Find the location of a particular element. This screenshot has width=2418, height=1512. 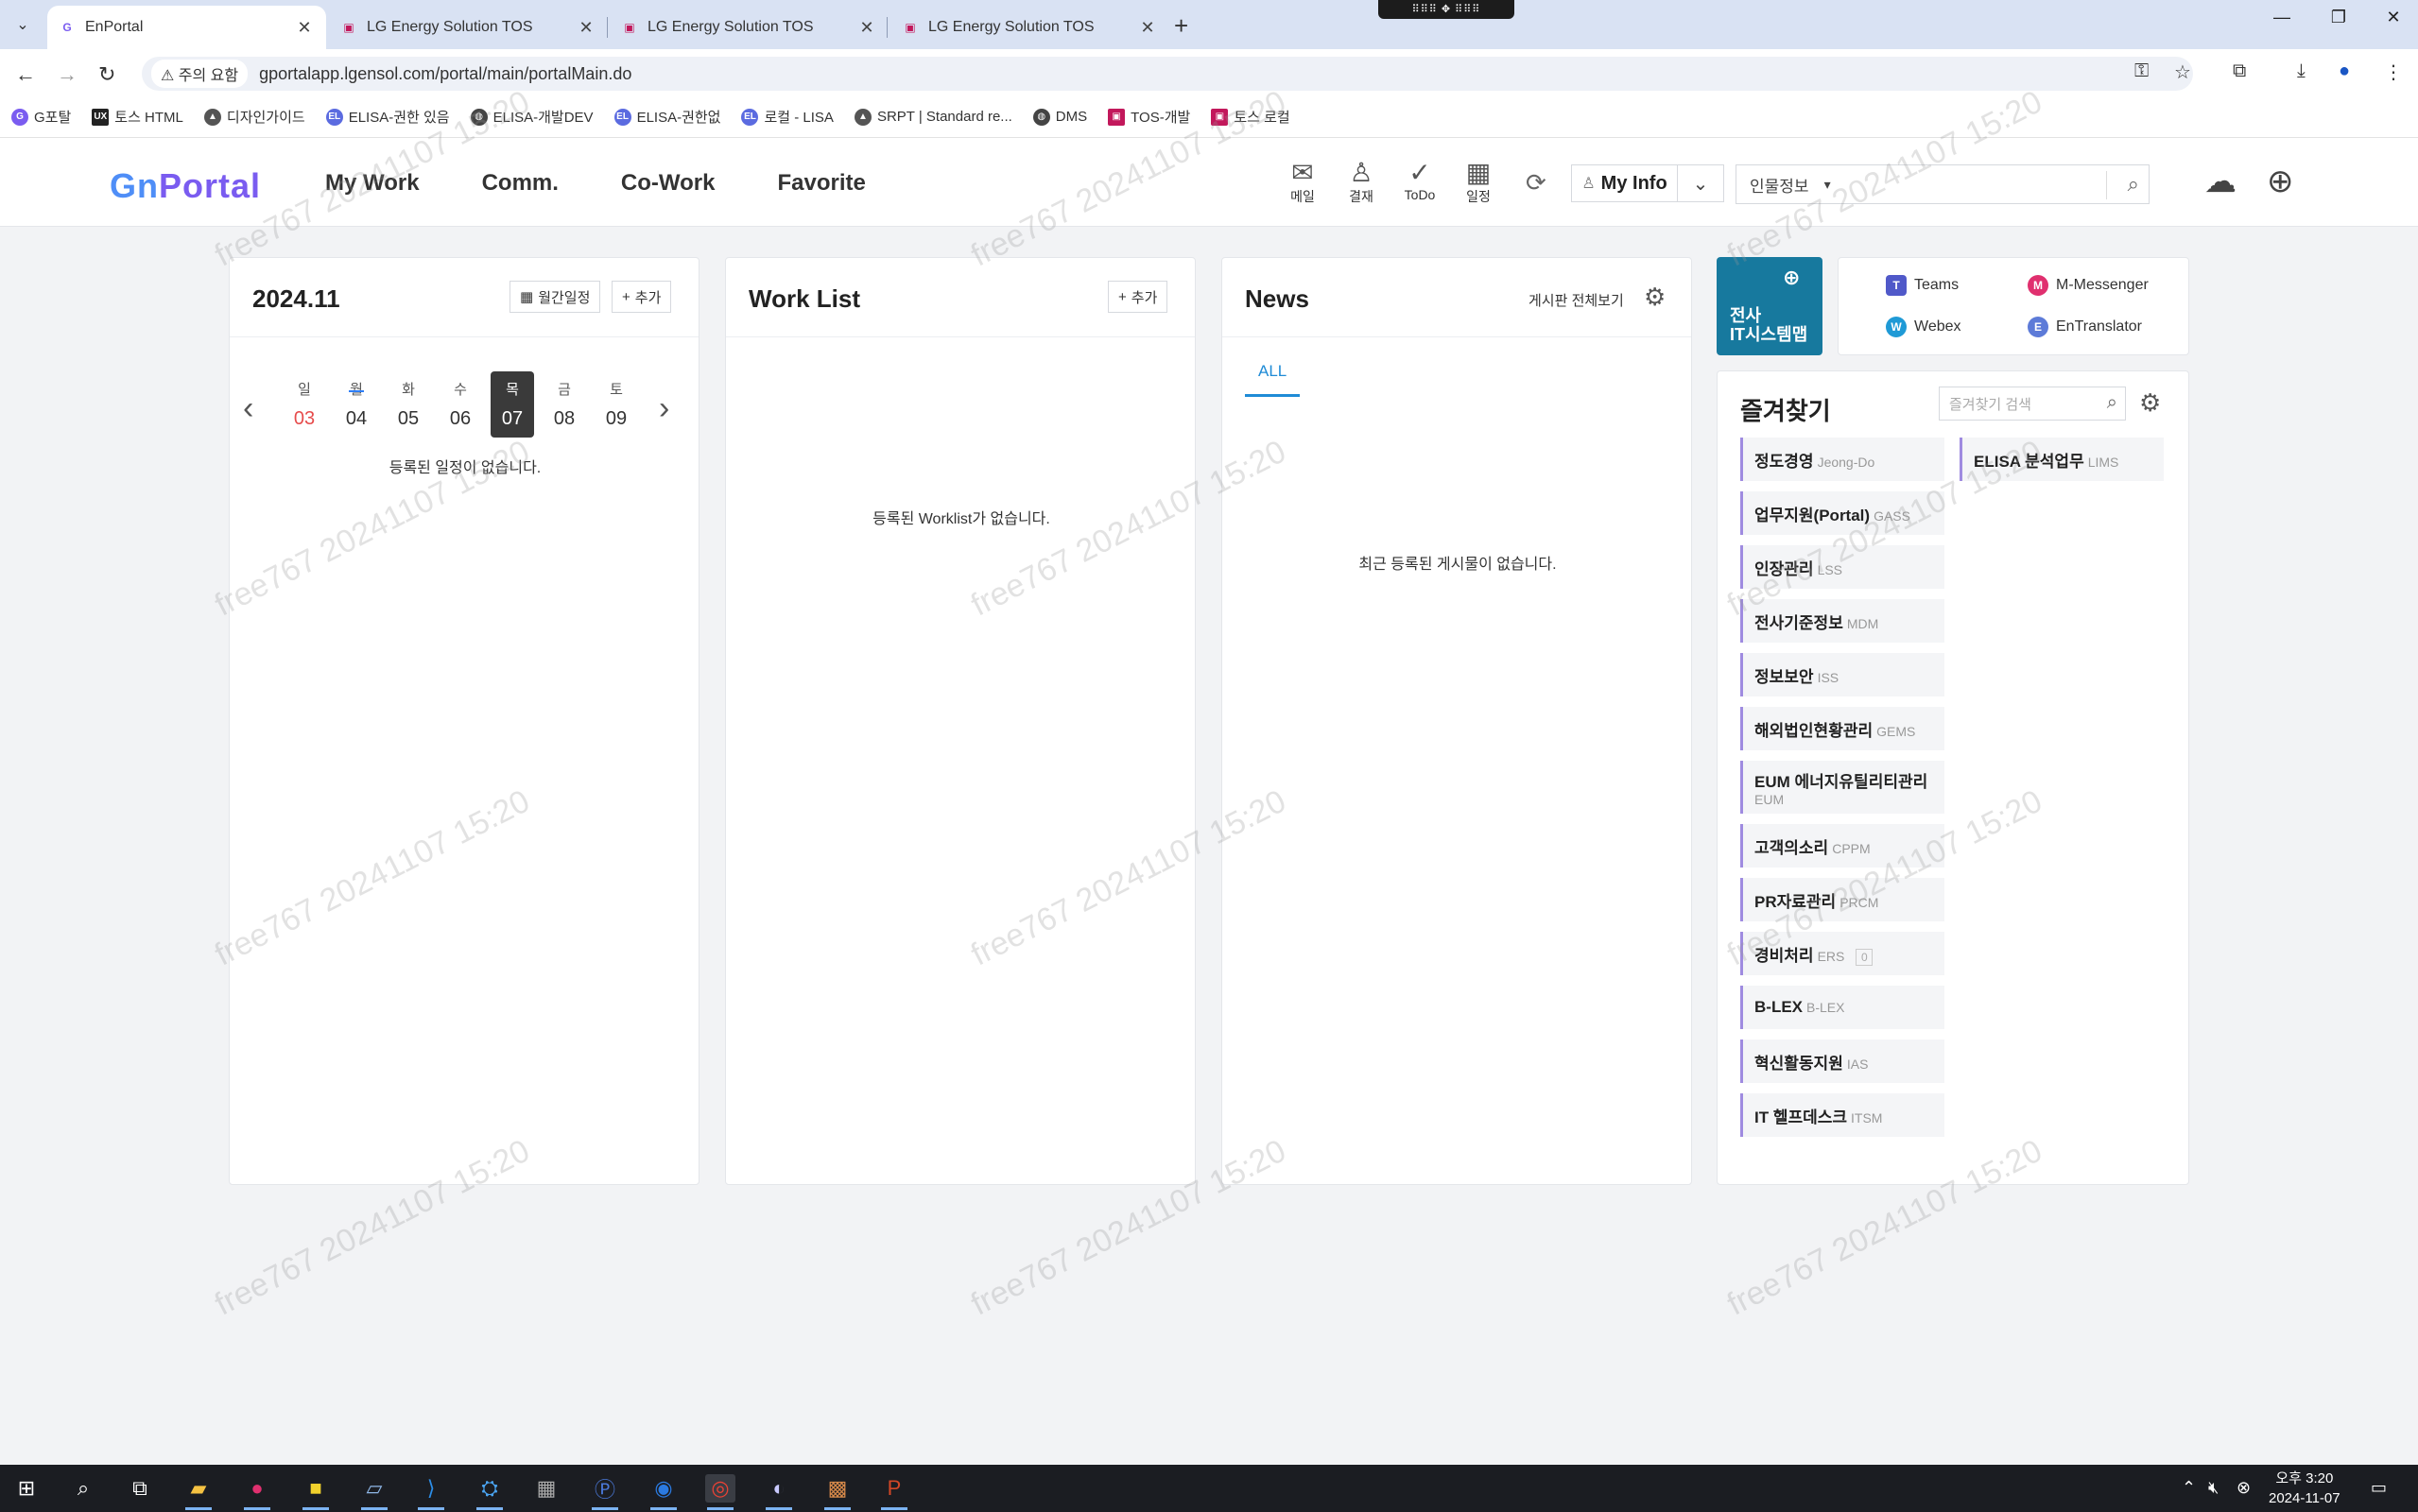

day-wed: 수 06 is located at coordinates (461, 404).